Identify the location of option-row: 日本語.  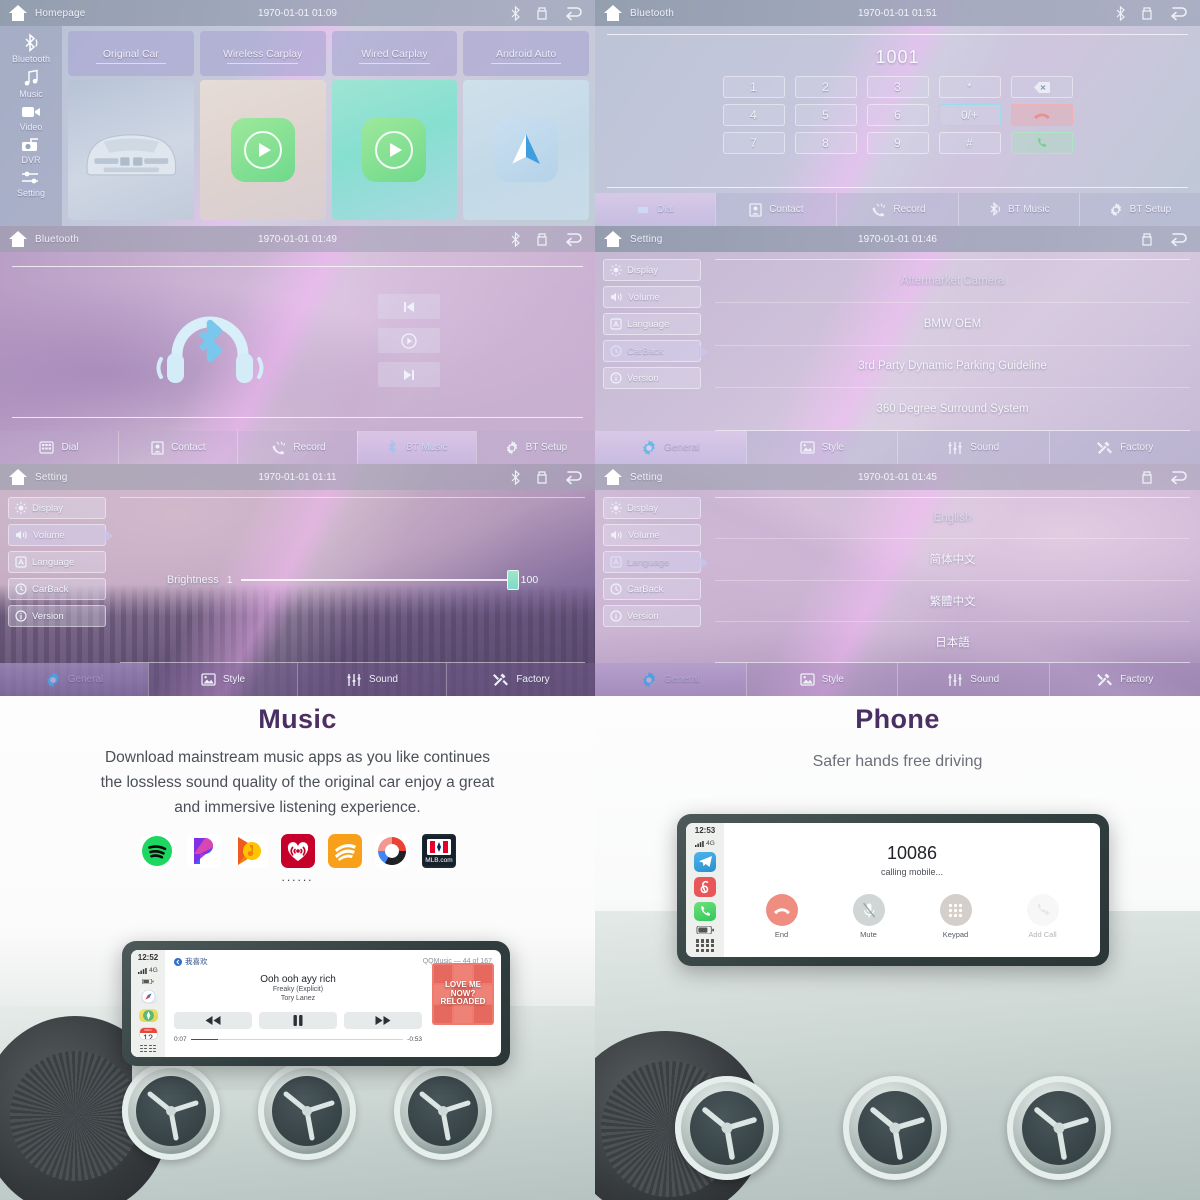
(952, 642).